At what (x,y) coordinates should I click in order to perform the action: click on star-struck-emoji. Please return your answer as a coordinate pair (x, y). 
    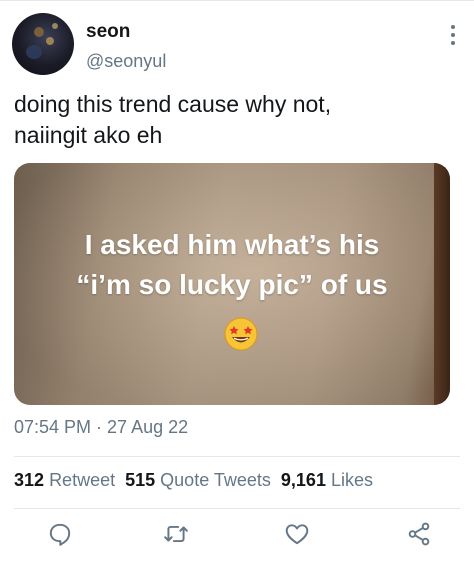
    Looking at the image, I should click on (241, 334).